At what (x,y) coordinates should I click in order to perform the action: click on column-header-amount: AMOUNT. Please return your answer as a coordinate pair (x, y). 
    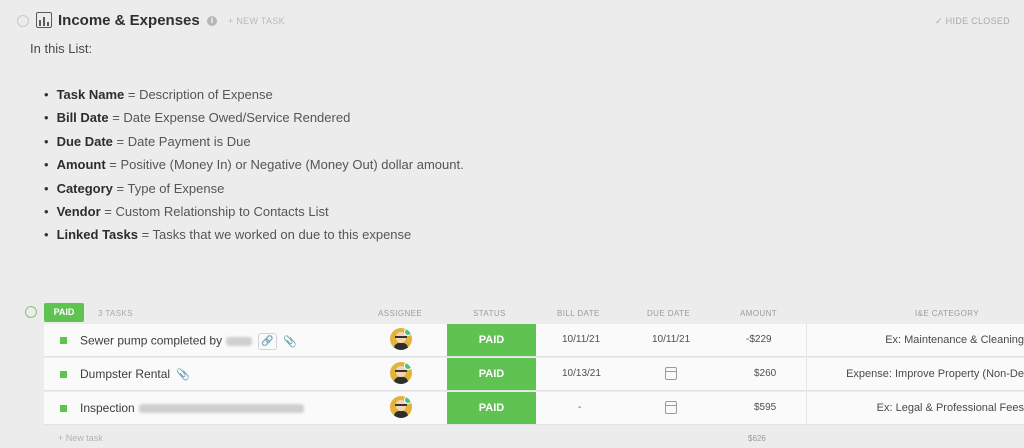
    Looking at the image, I should click on (758, 313).